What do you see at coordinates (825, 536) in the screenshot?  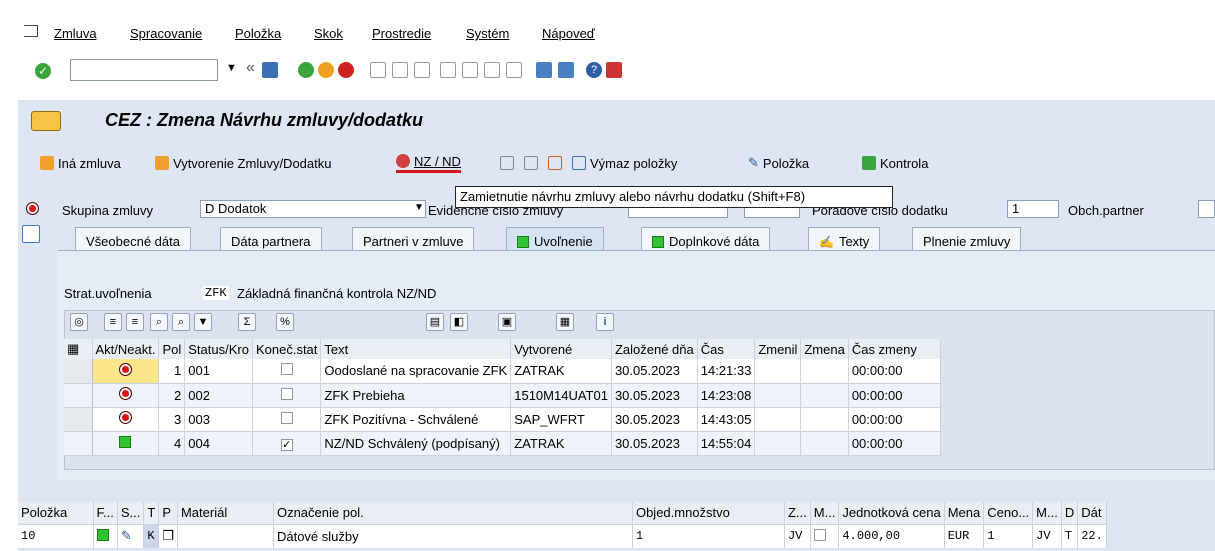 I see `item-checkbox` at bounding box center [825, 536].